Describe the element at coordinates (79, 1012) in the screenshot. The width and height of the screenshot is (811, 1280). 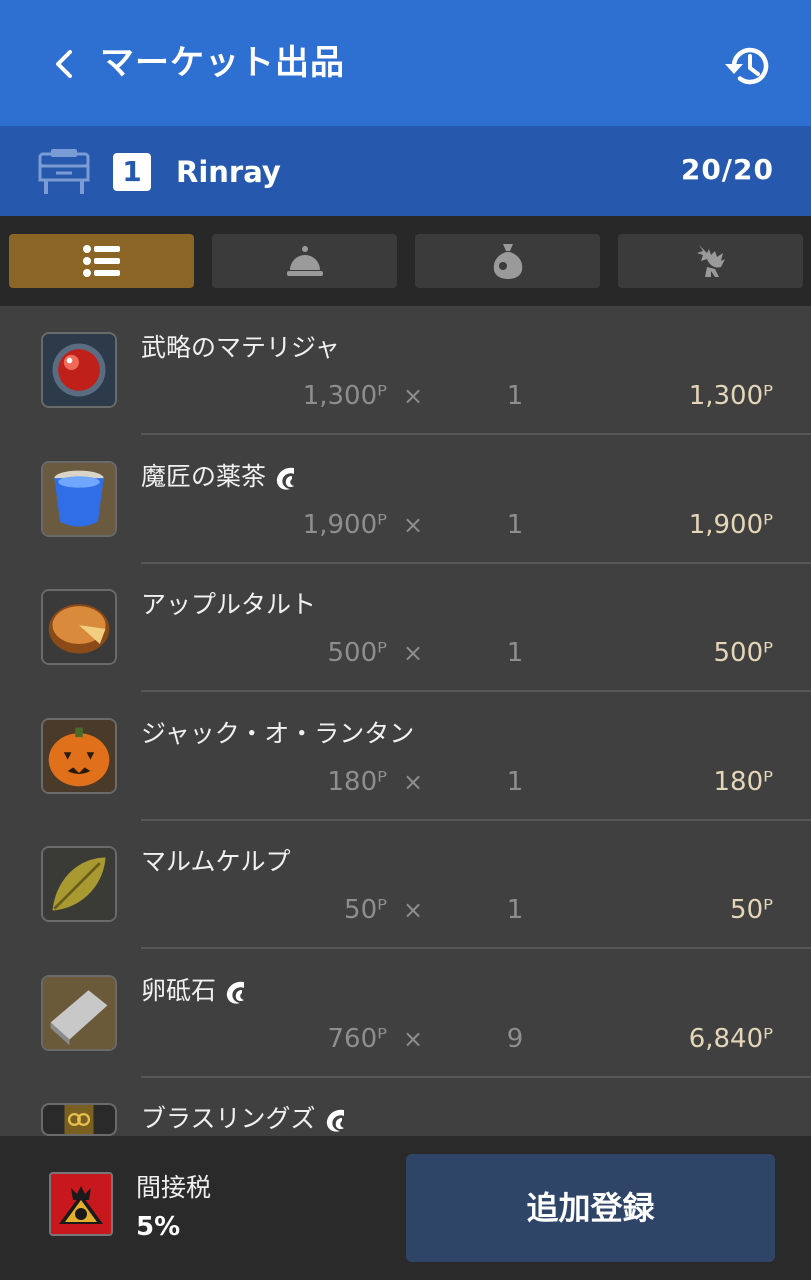
I see `whetstone-icon` at that location.